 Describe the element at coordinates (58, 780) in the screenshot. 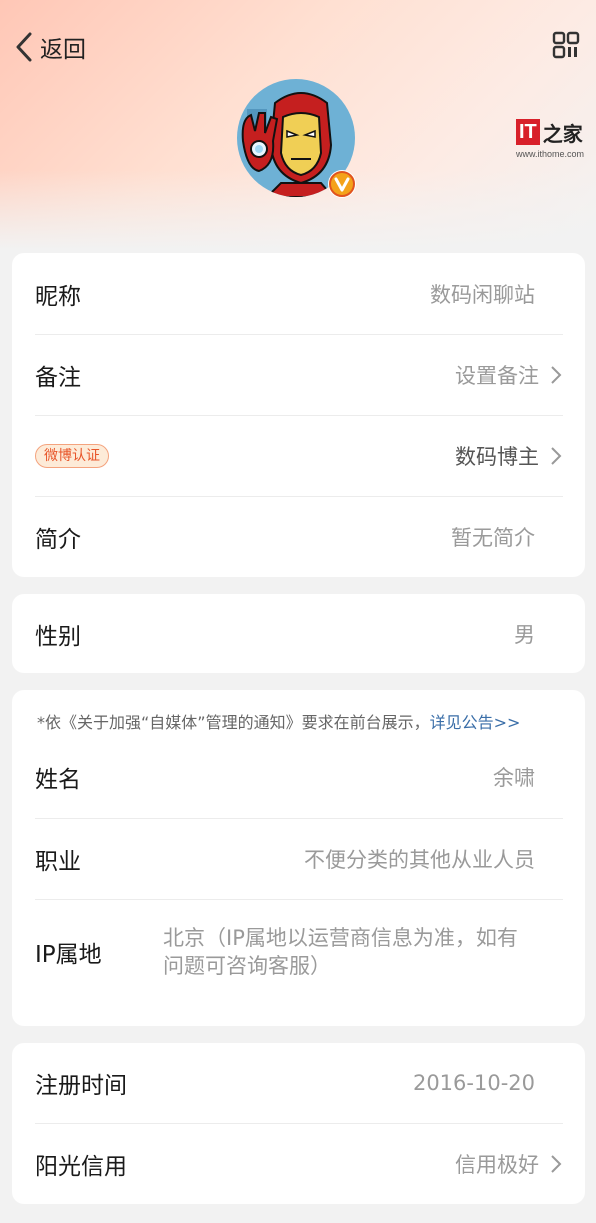

I see `name-label: 姓名` at that location.